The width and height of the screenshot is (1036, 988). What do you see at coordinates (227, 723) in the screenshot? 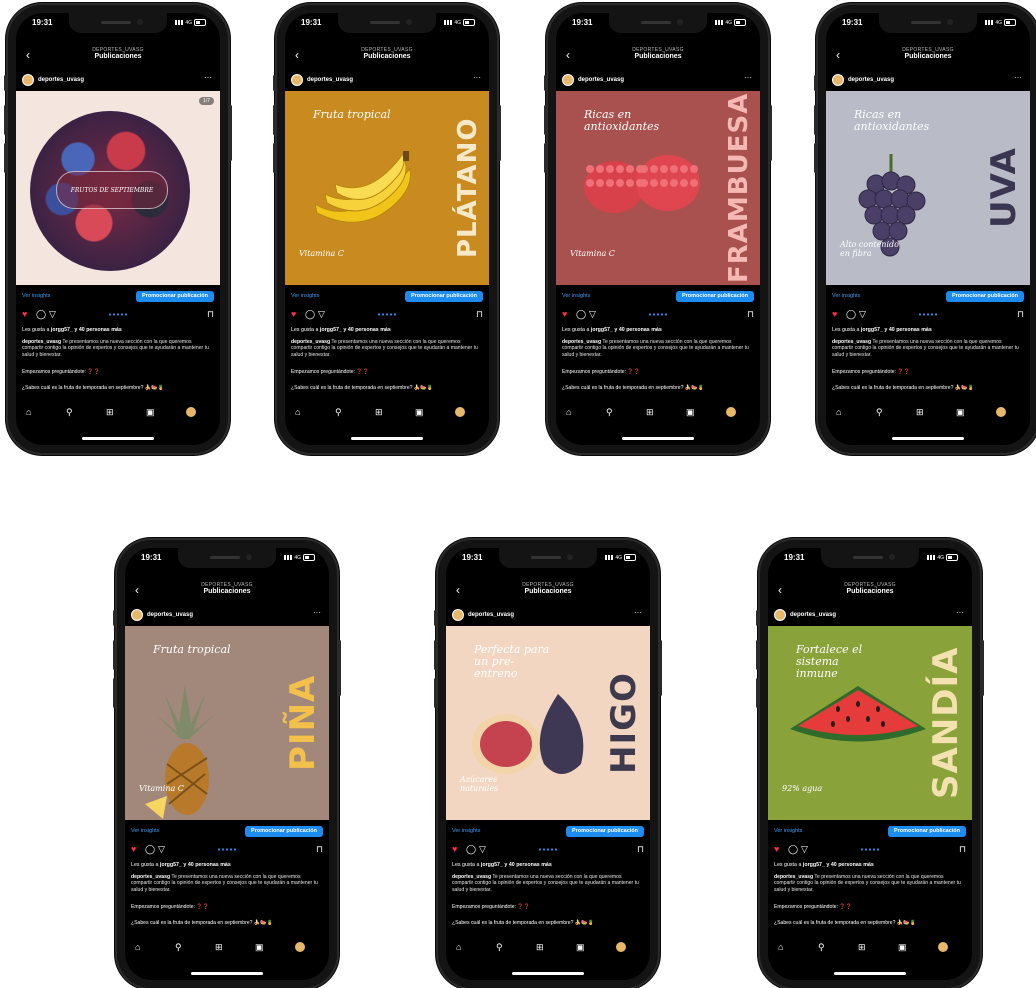
I see `post-image-pina: Fruta tropical Vitamina C PIÑA` at bounding box center [227, 723].